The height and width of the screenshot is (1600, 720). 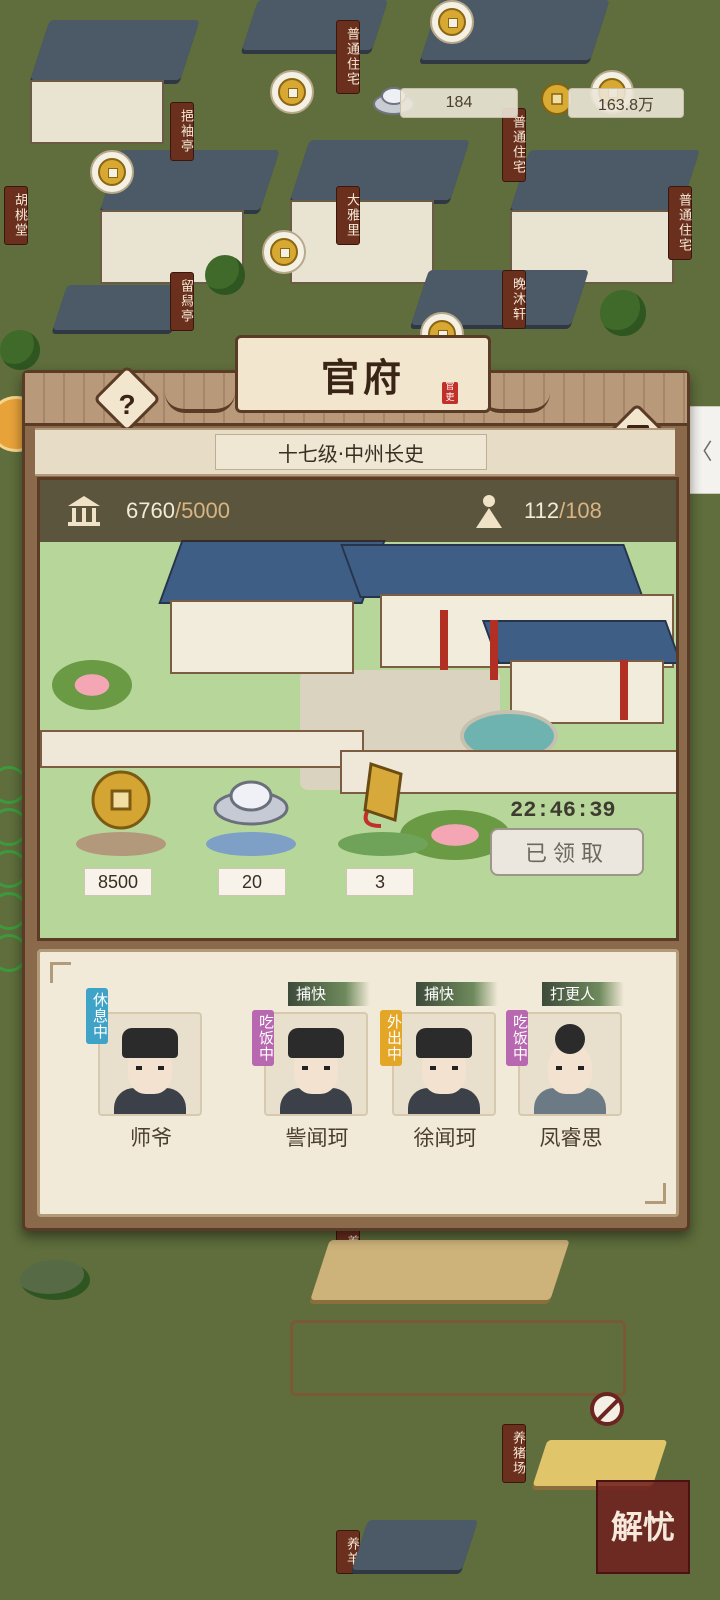 What do you see at coordinates (121, 800) in the screenshot?
I see `copper-coin-icon` at bounding box center [121, 800].